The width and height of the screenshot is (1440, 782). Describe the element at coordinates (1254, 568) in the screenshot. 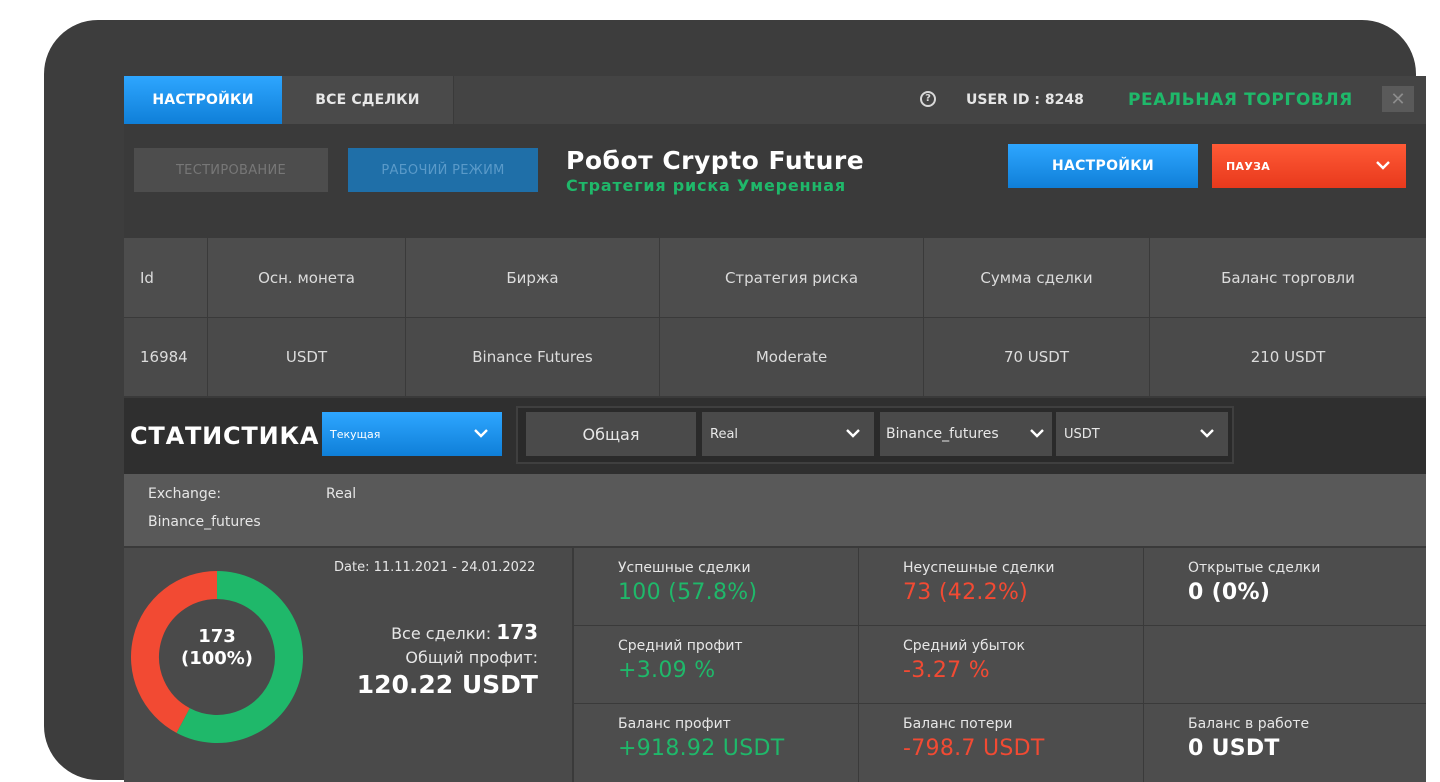

I see `stat-label: Открытые сделки` at that location.